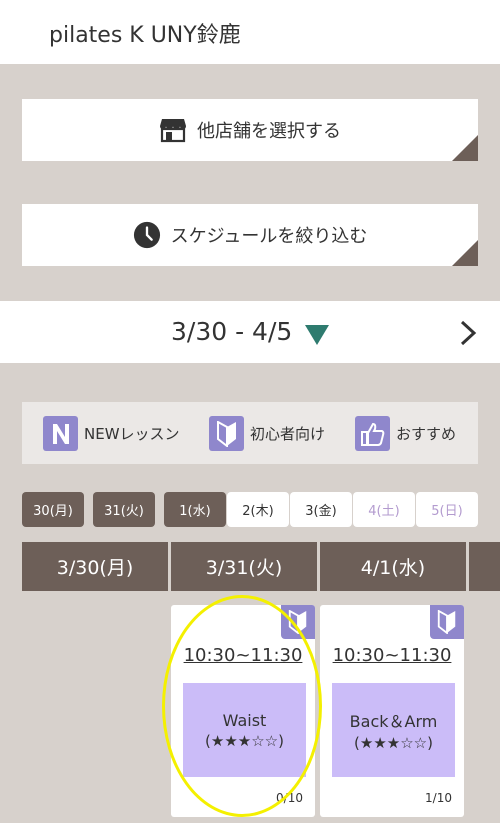 The height and width of the screenshot is (823, 500). Describe the element at coordinates (438, 798) in the screenshot. I see `lesson-reservation-count: 1/10` at that location.